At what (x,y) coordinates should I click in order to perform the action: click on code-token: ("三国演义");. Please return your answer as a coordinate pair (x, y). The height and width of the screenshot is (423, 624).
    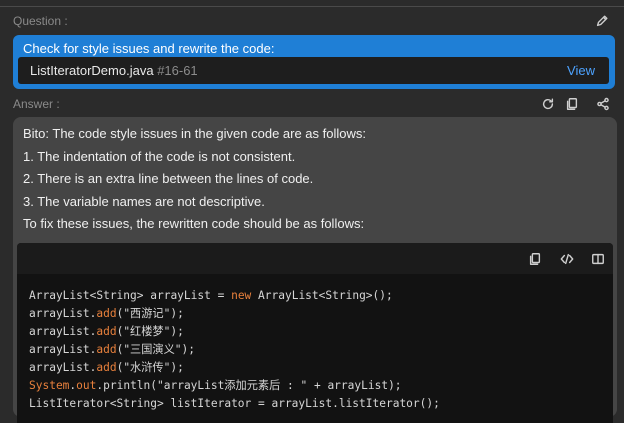
    Looking at the image, I should click on (156, 349).